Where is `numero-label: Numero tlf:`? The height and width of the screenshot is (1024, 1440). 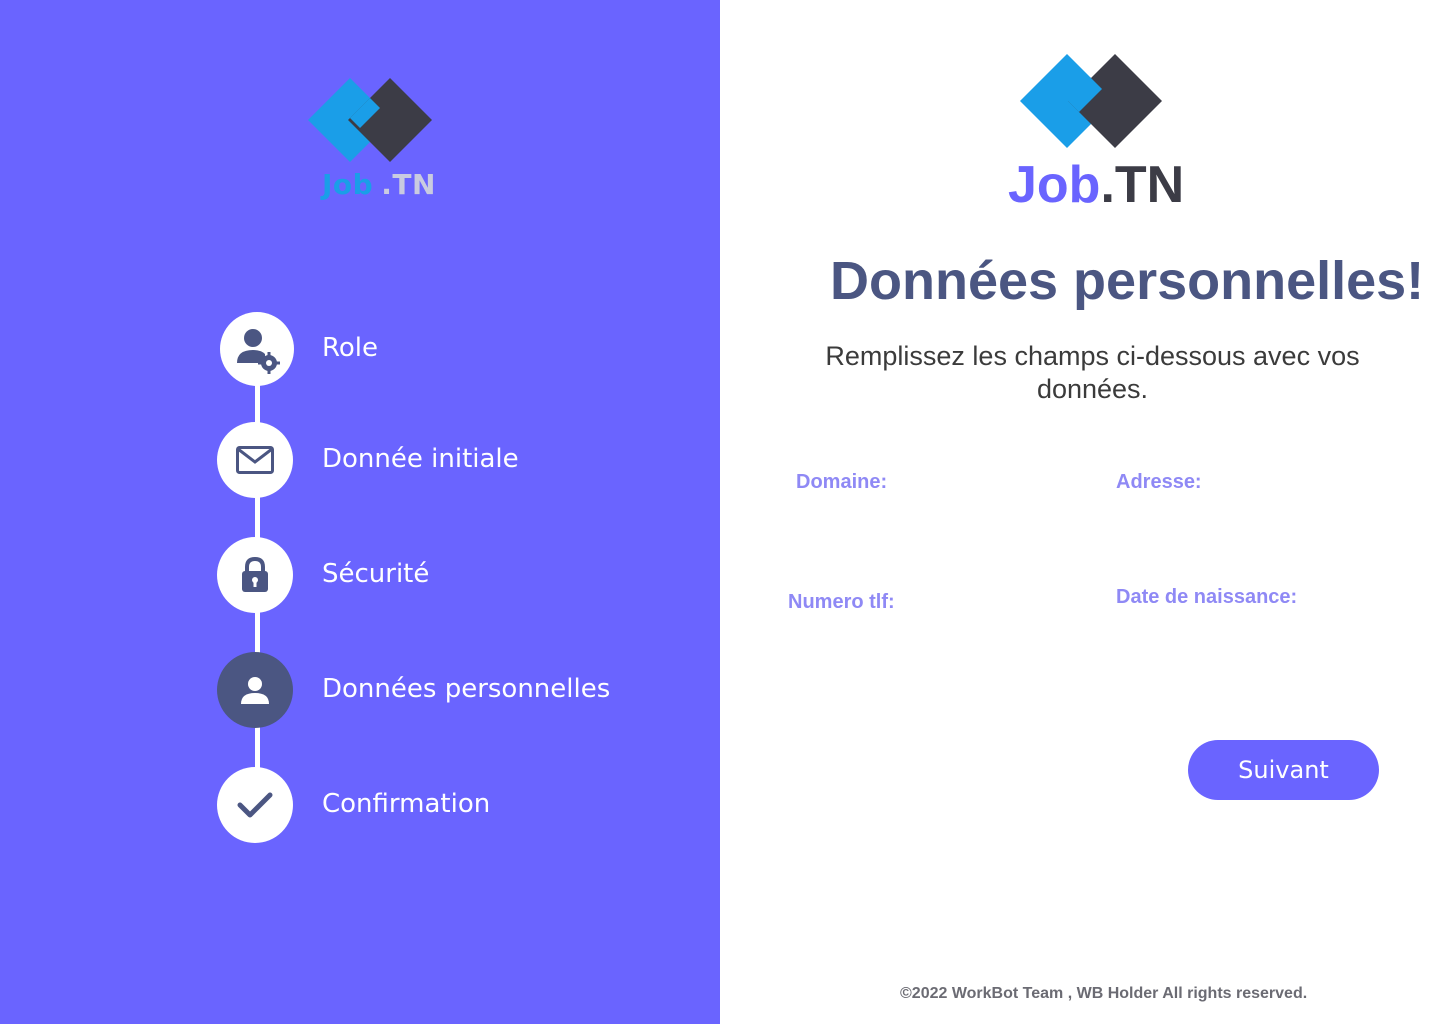 numero-label: Numero tlf: is located at coordinates (841, 602).